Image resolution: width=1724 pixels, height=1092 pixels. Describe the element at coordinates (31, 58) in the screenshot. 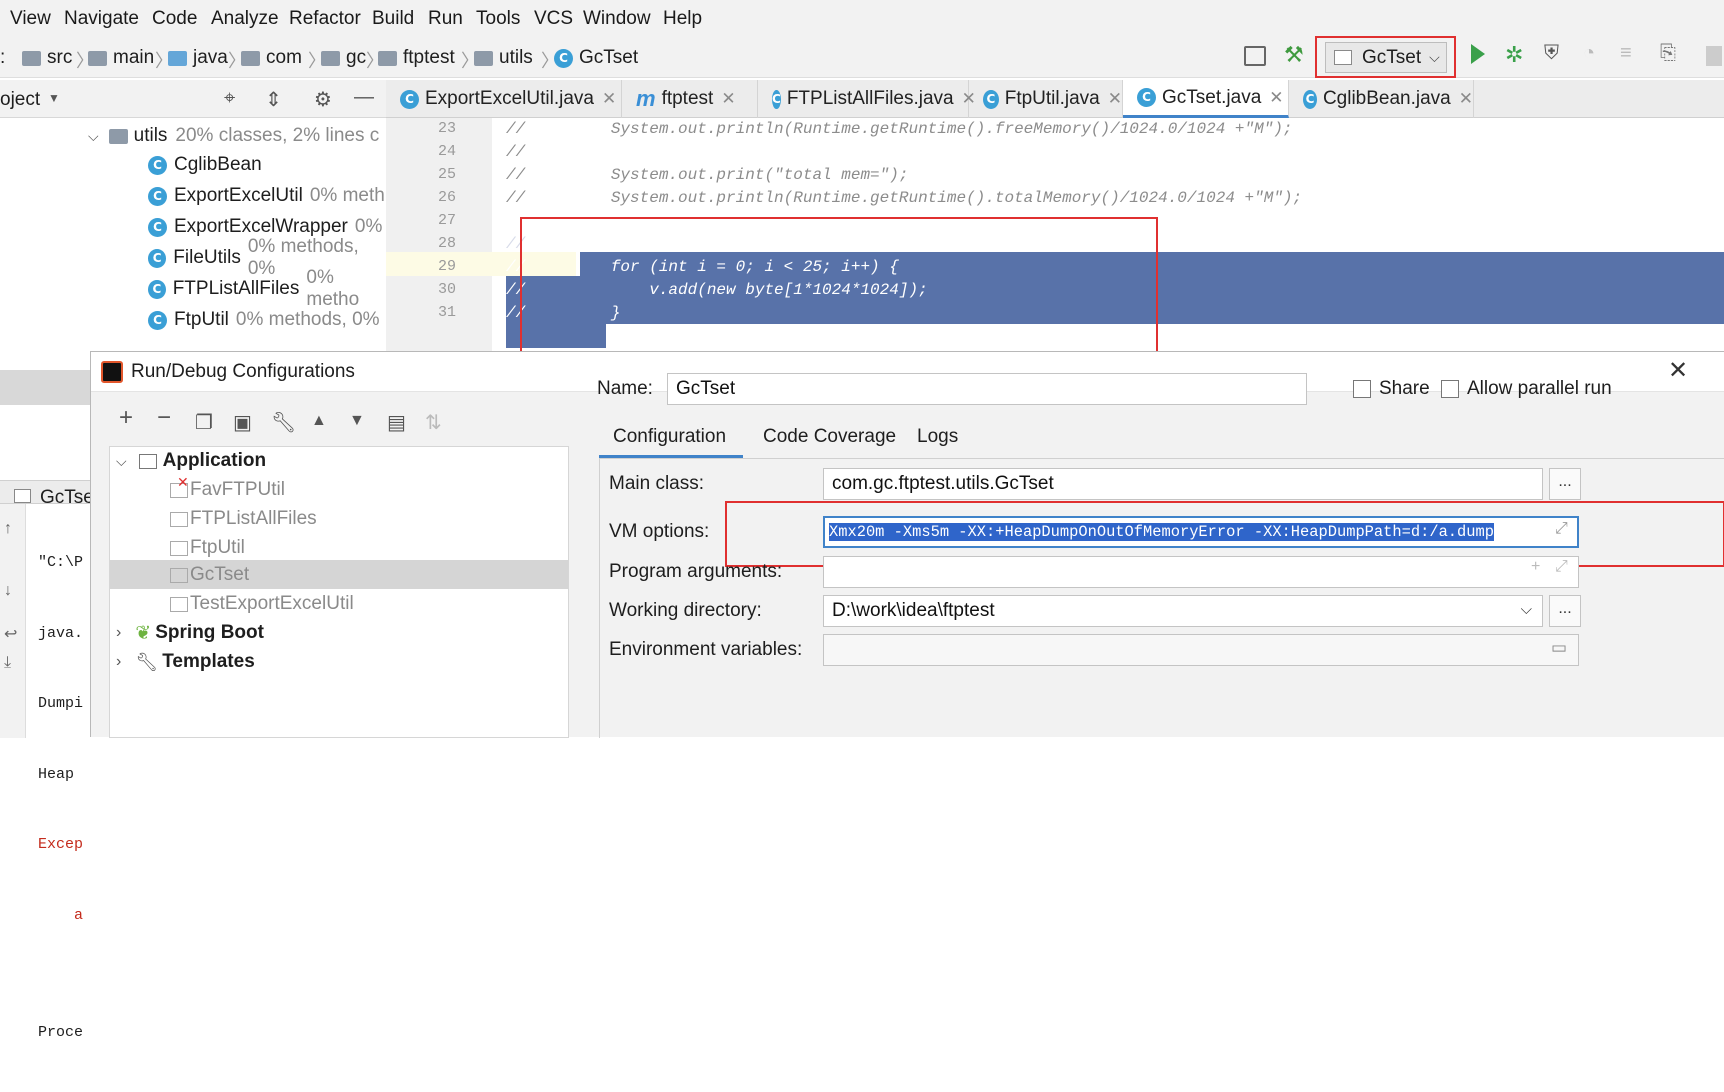

I see `folder-icon` at that location.